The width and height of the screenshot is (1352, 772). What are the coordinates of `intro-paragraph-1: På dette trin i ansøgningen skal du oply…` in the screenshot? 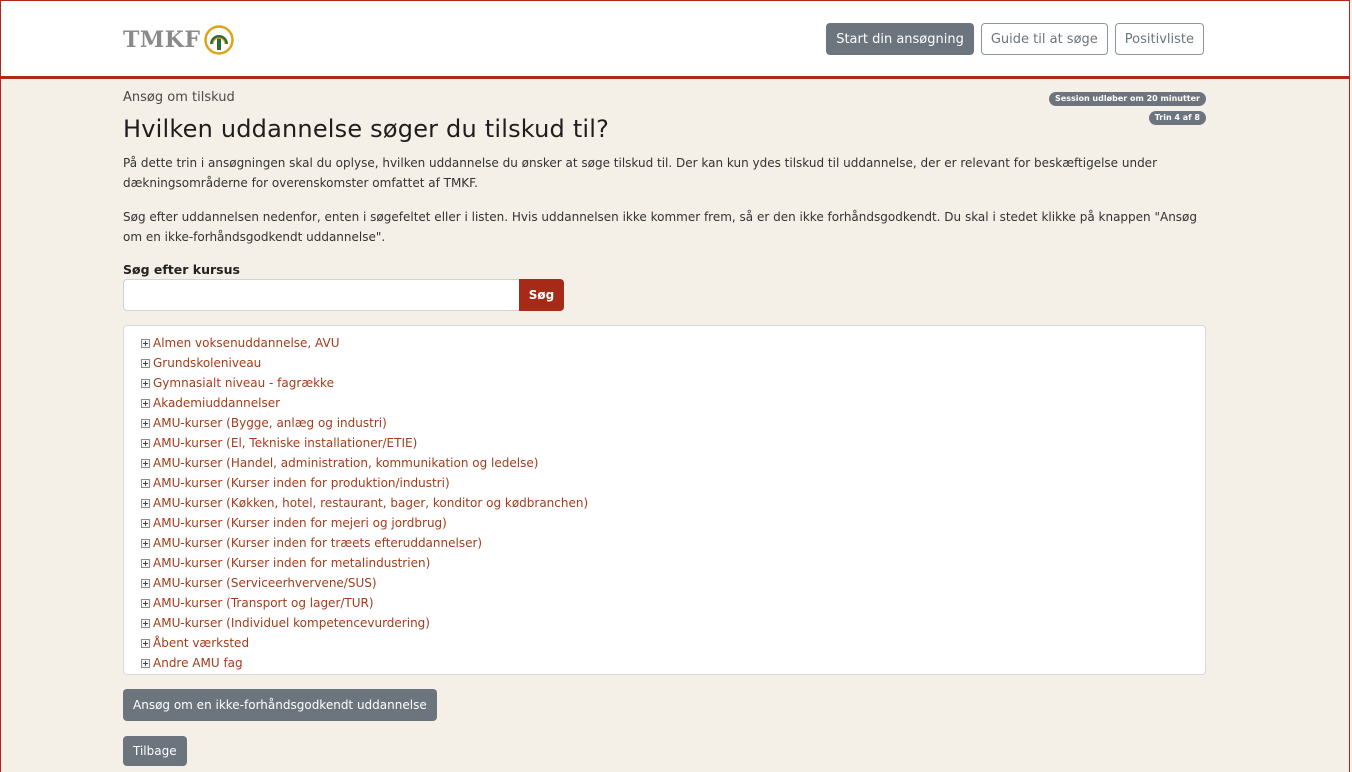 It's located at (640, 173).